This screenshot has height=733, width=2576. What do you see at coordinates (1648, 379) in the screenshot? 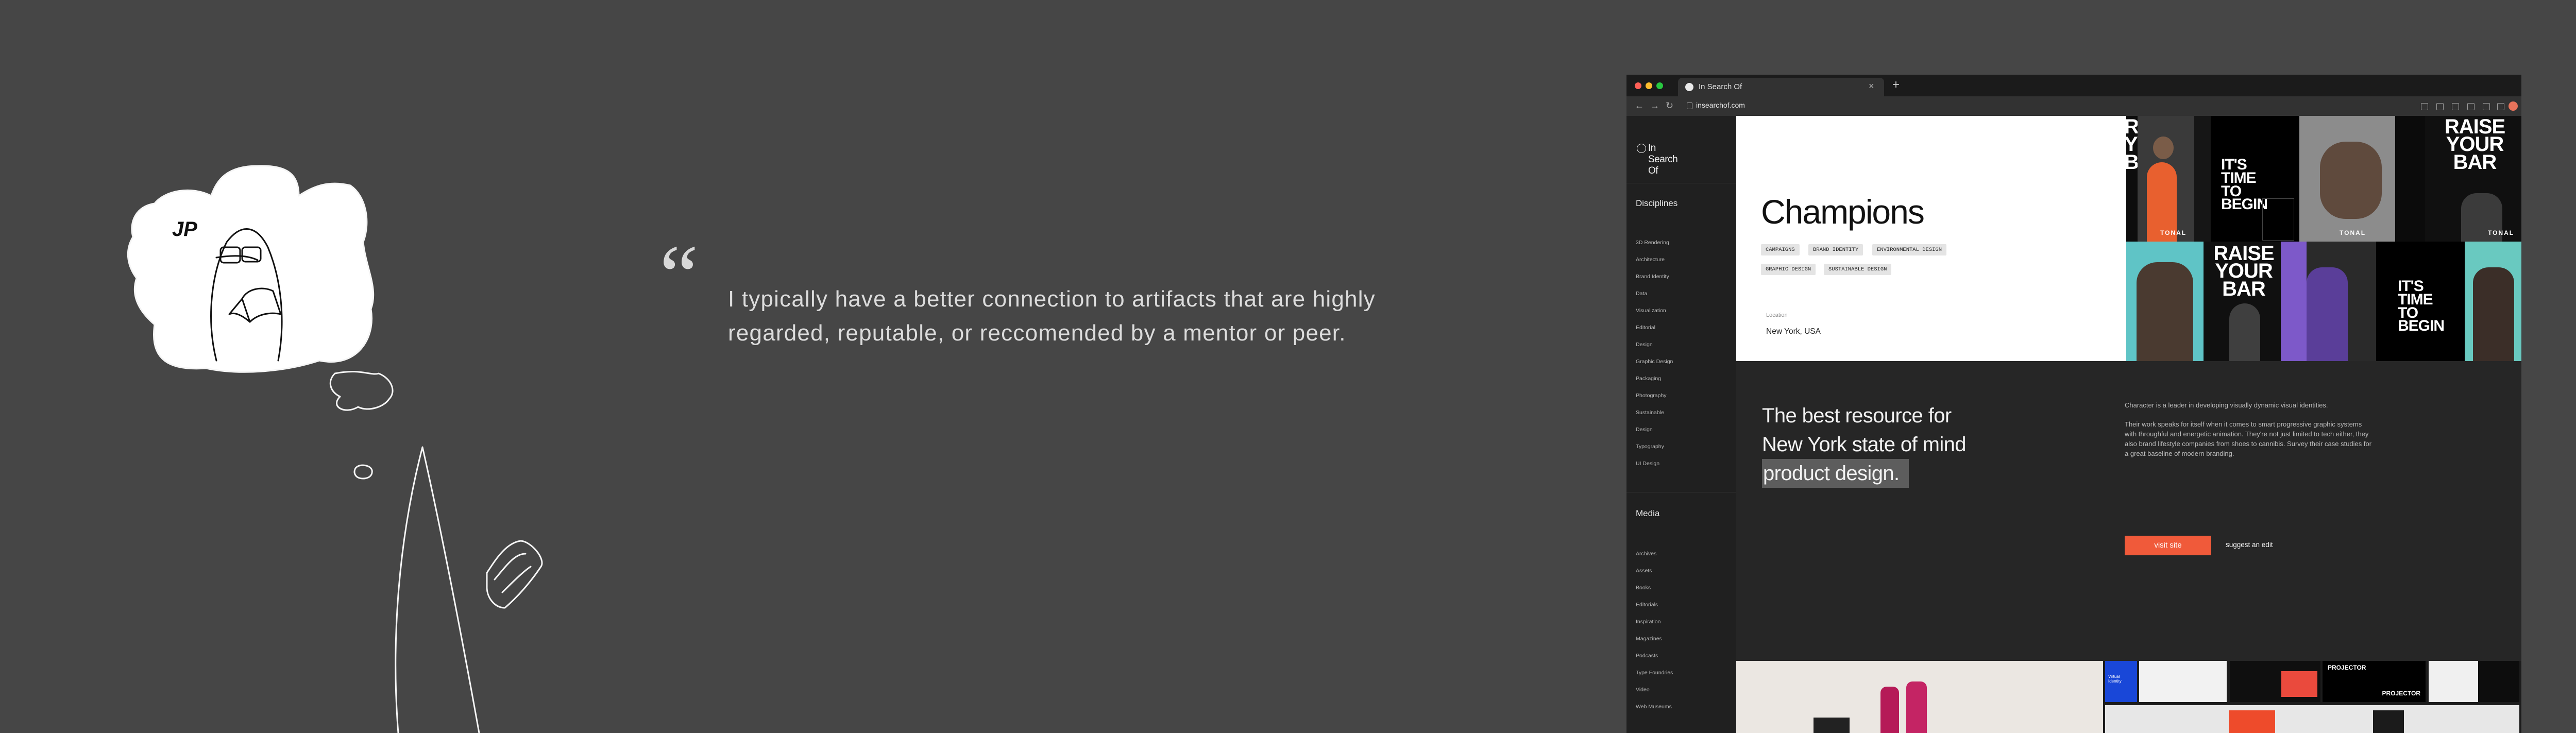
I see `sidebar-discipline-item: Packaging` at bounding box center [1648, 379].